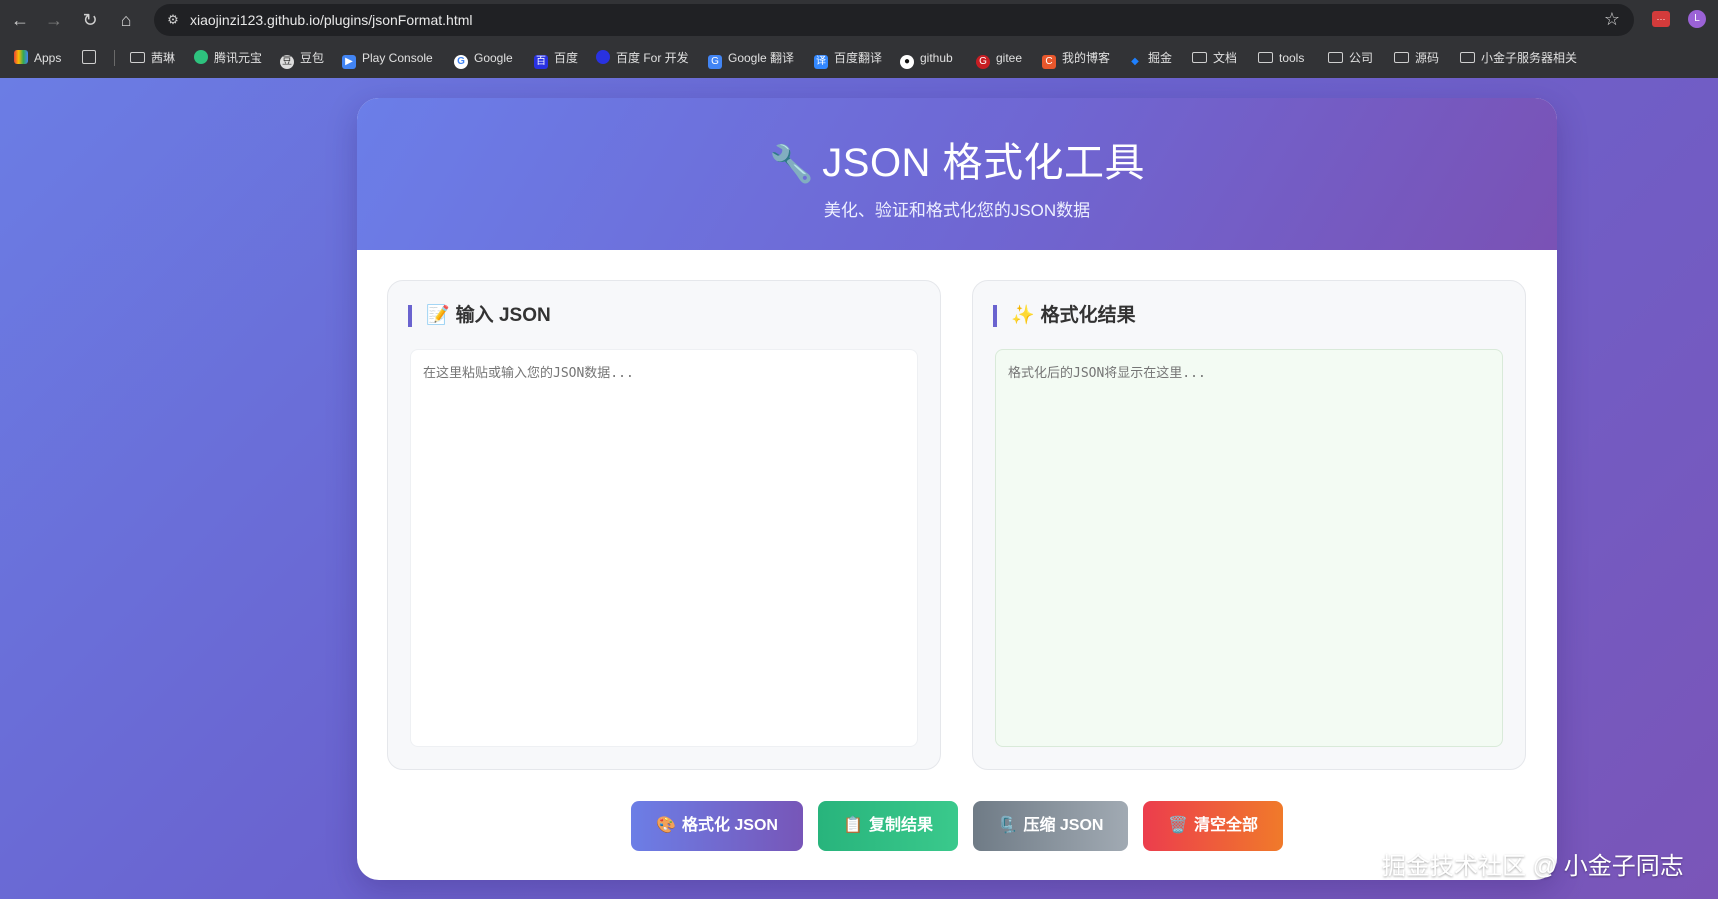  I want to click on baidu-icon: 百, so click(541, 62).